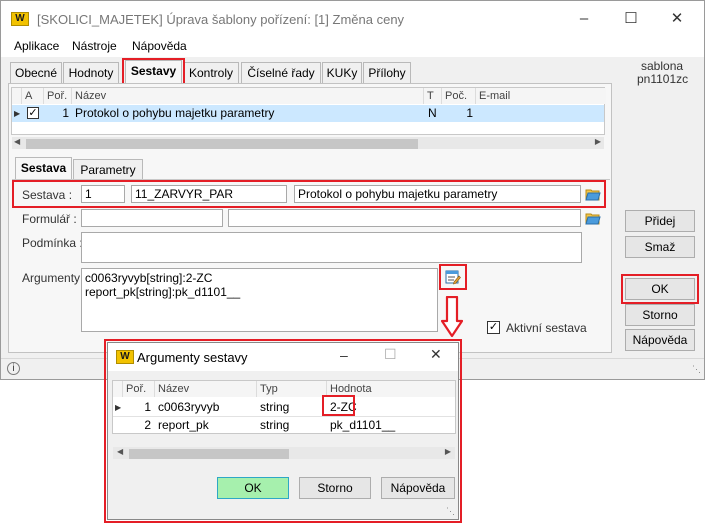 This screenshot has width=705, height=528. I want to click on ok-button: OK, so click(660, 289).